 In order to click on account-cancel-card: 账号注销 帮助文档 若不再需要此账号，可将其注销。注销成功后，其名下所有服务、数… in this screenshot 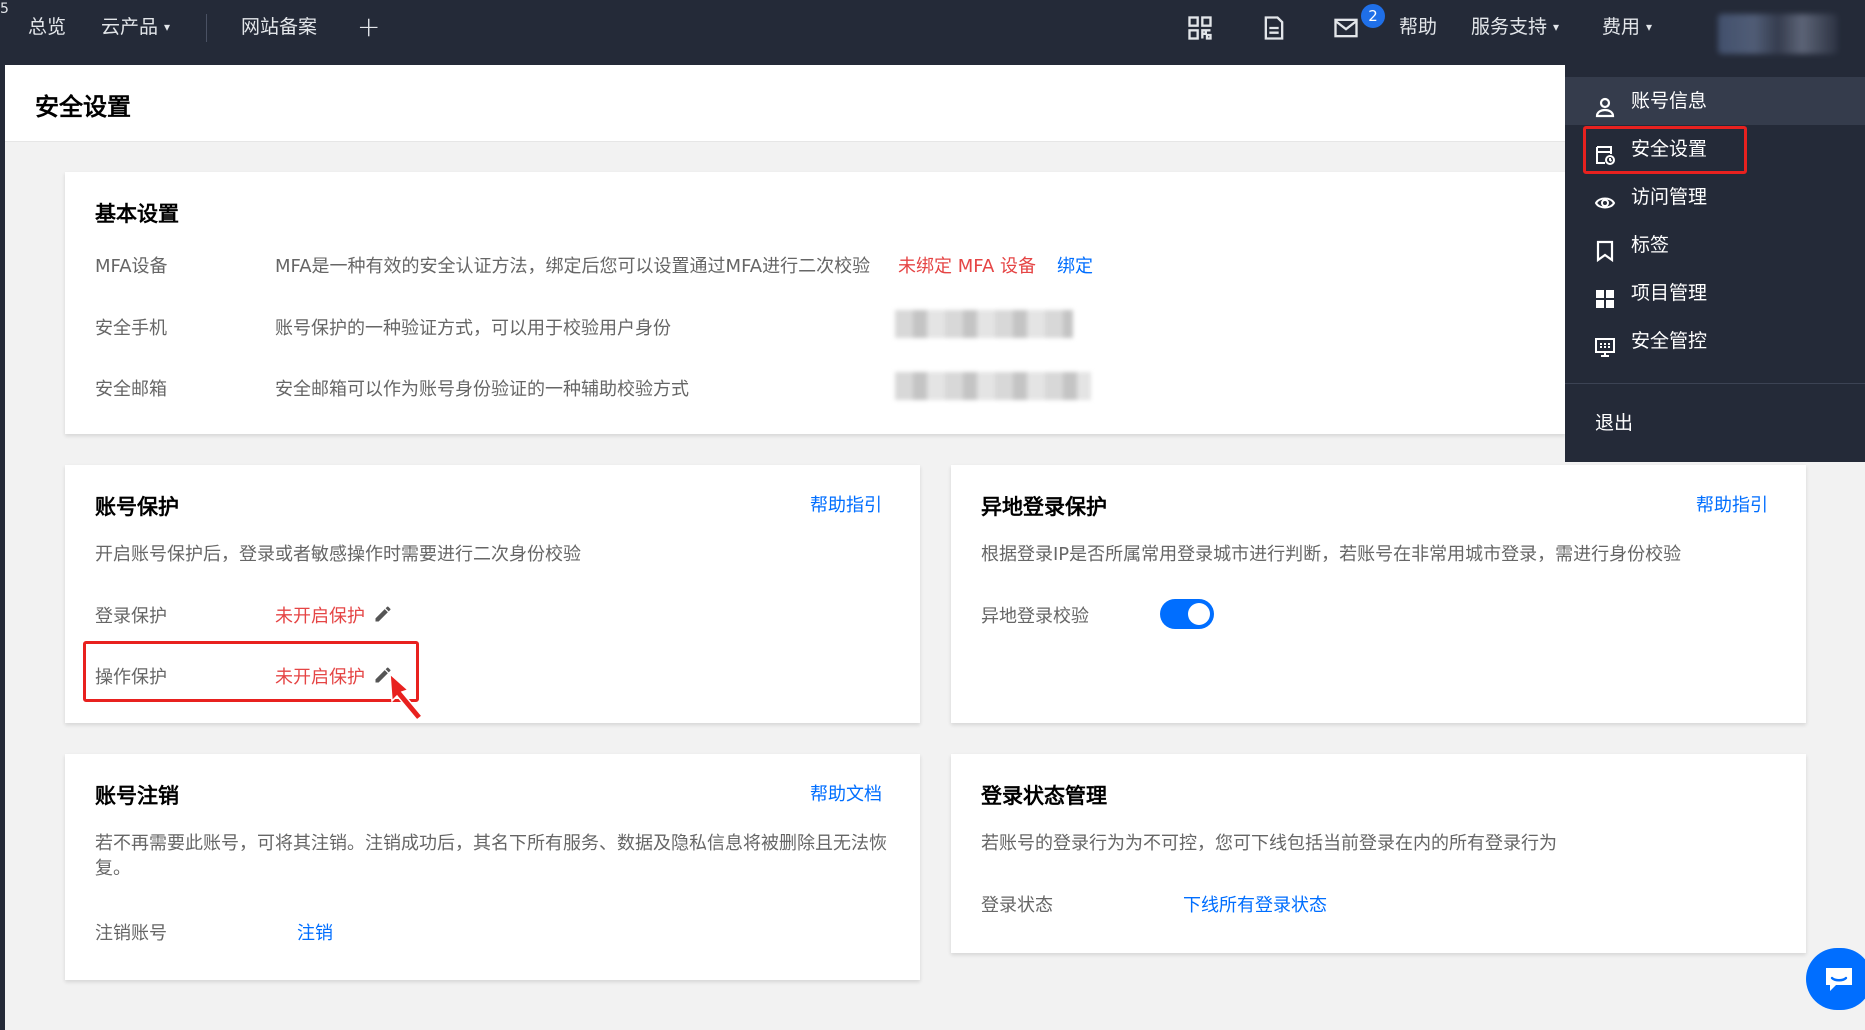, I will do `click(492, 867)`.